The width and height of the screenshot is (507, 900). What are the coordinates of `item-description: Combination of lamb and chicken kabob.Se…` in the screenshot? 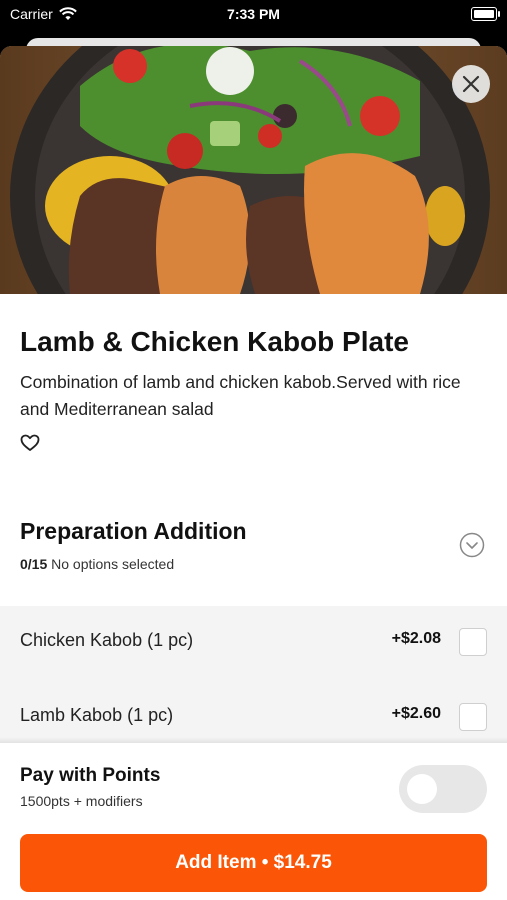 It's located at (240, 395).